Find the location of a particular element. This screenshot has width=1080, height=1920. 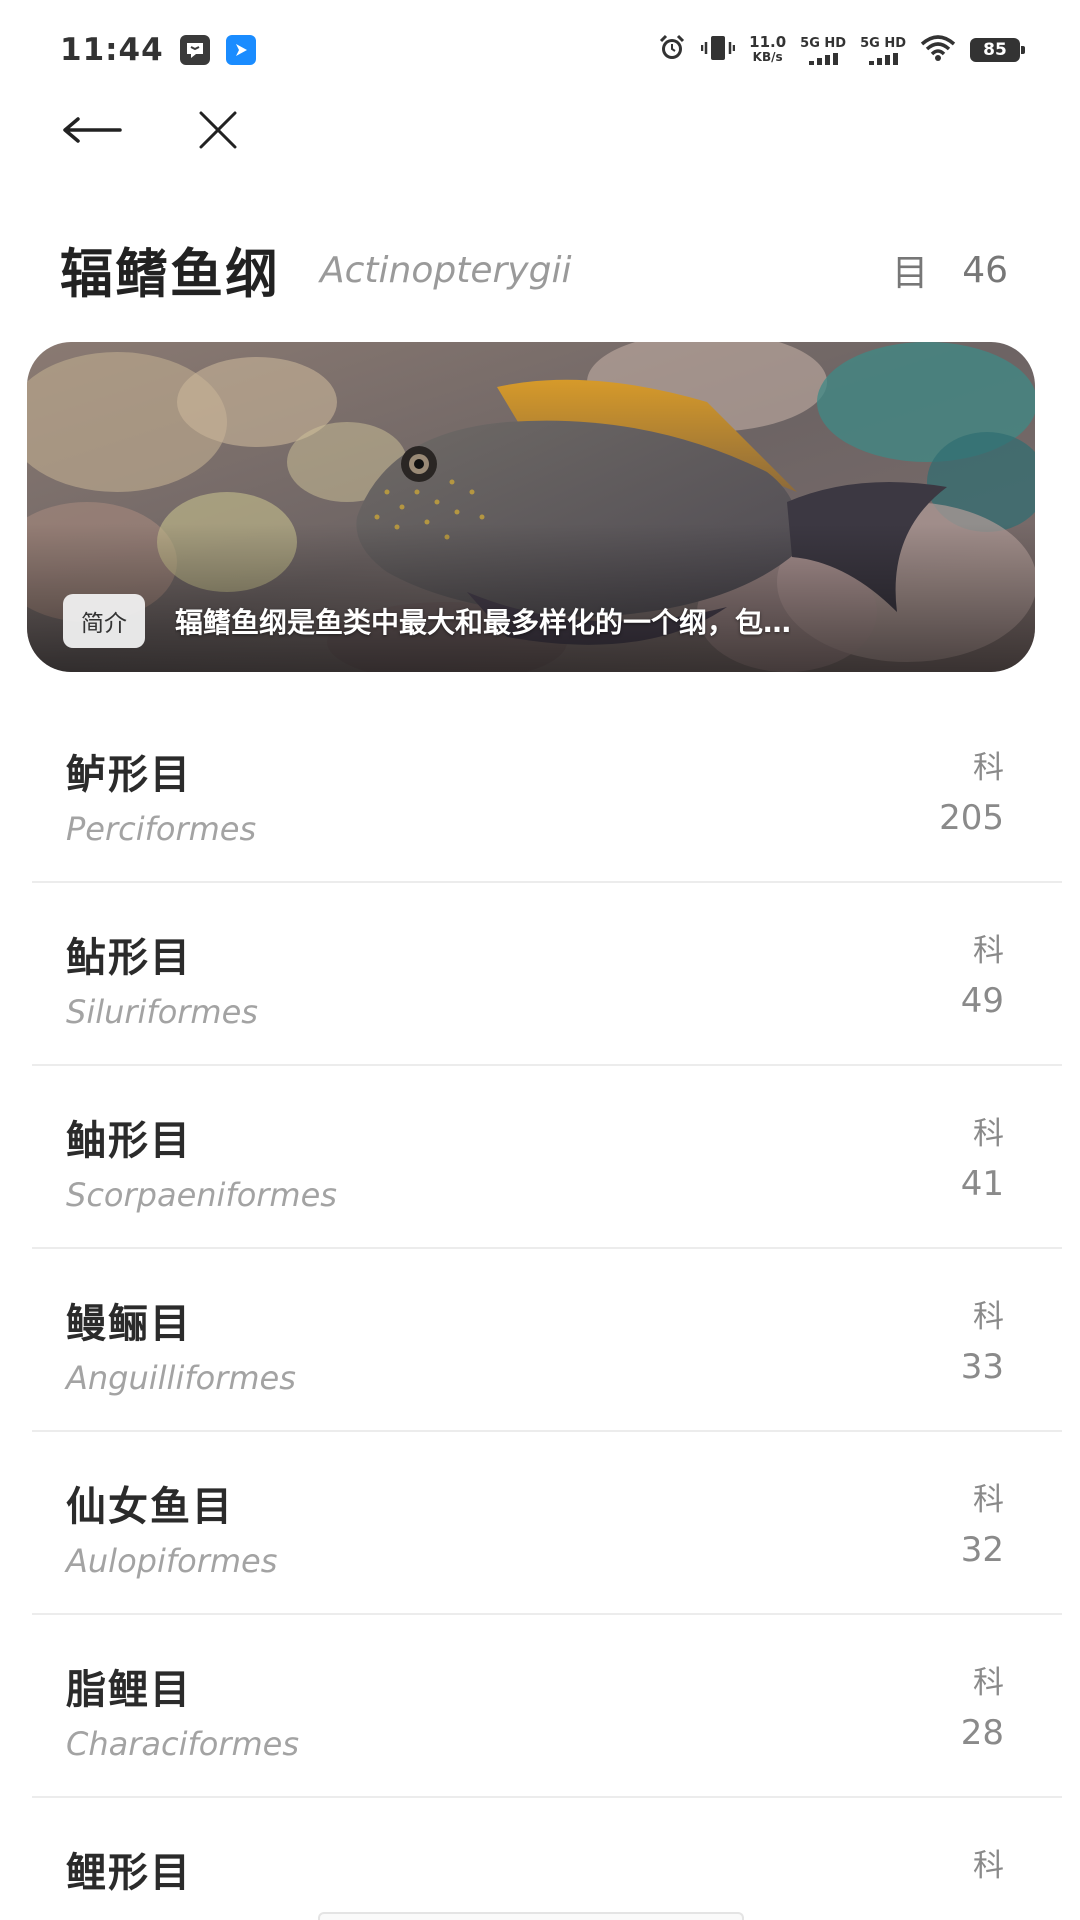

order-name: 鲉形目 is located at coordinates (129, 1141).